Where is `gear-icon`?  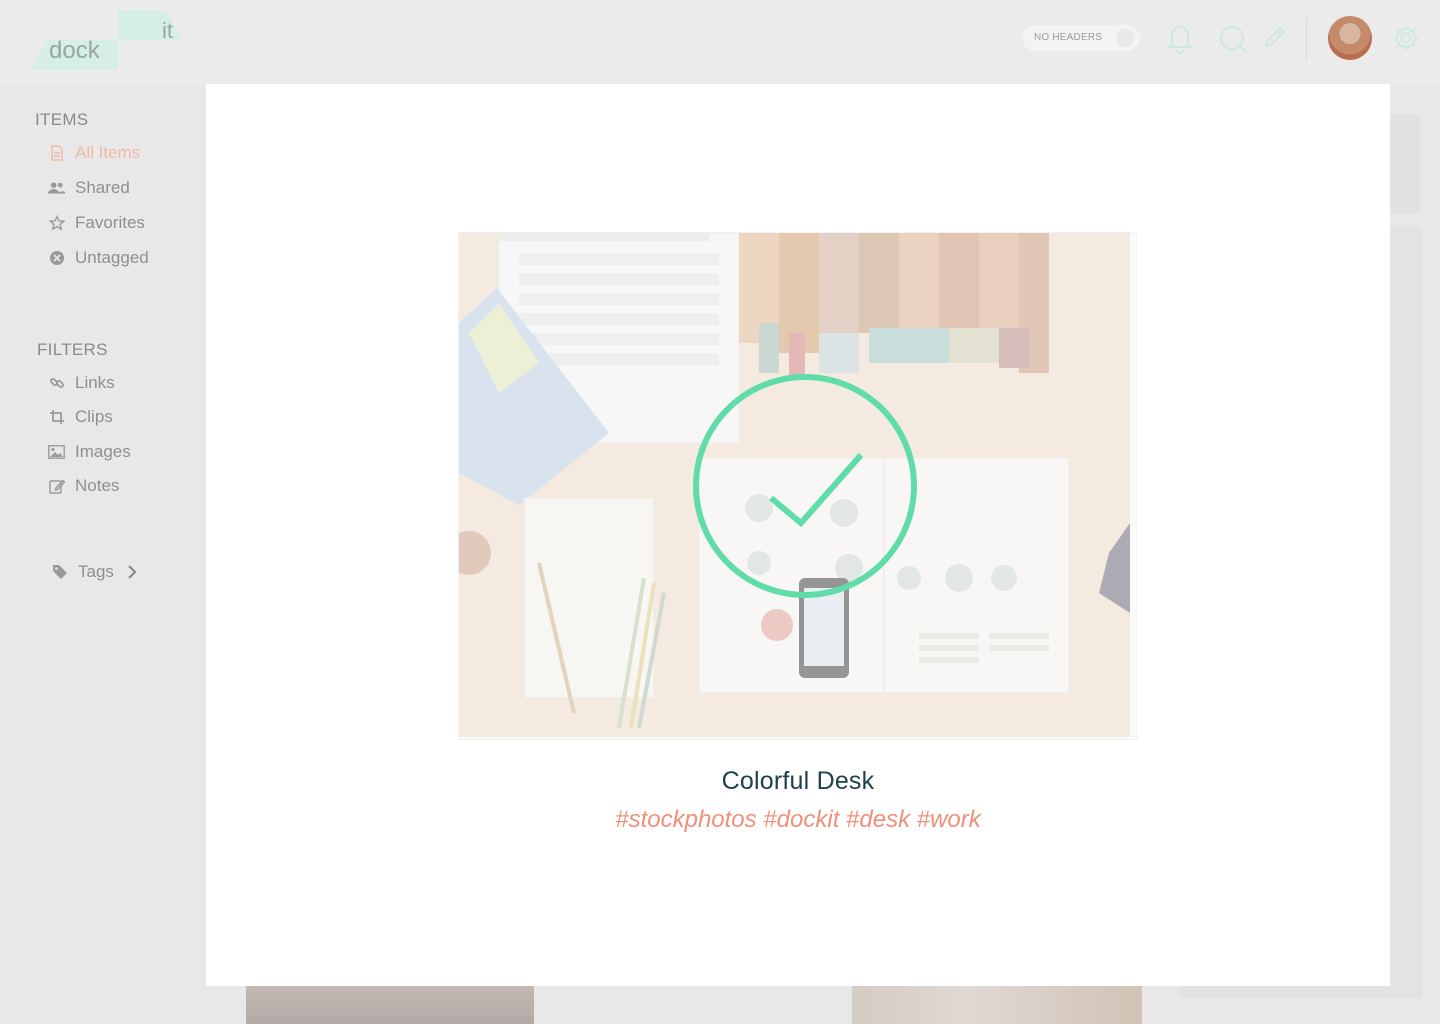 gear-icon is located at coordinates (1406, 40).